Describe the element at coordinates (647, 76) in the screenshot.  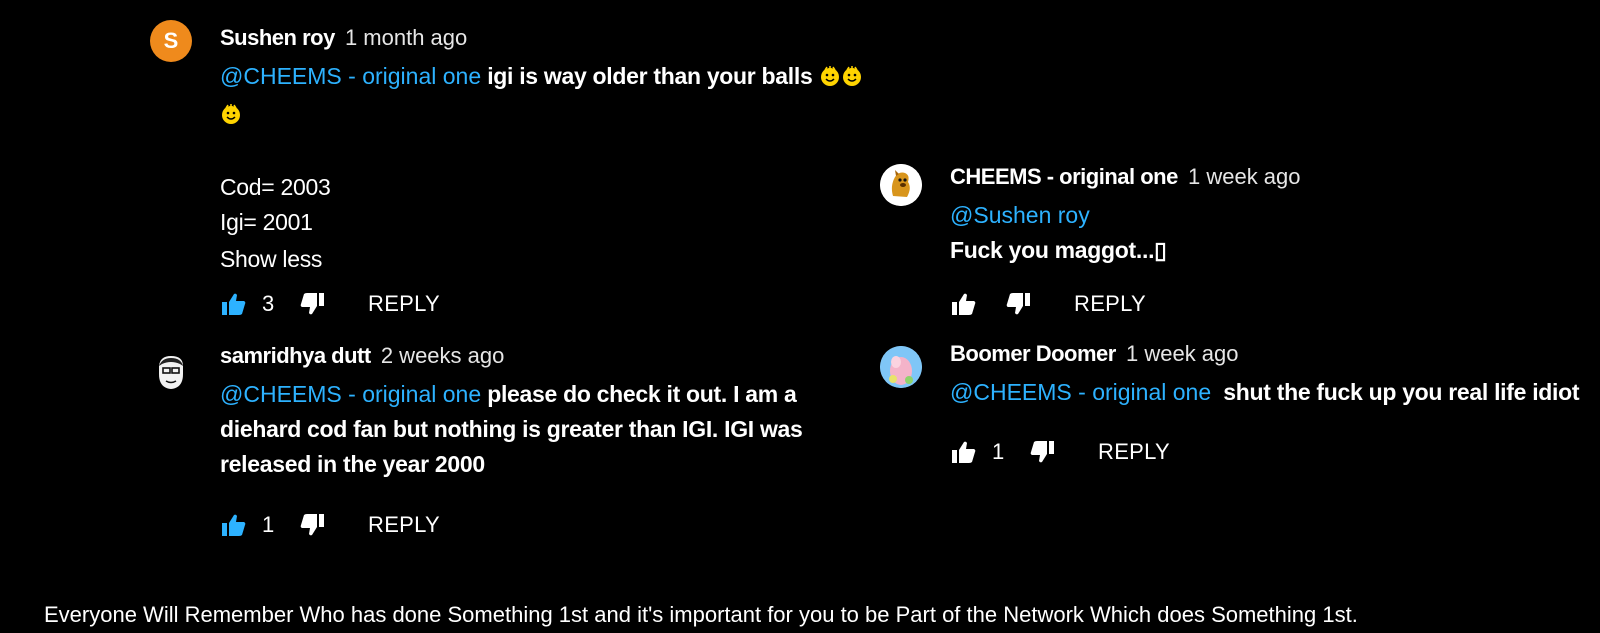
I see `comment-text-line: igi is way older than your balls` at that location.